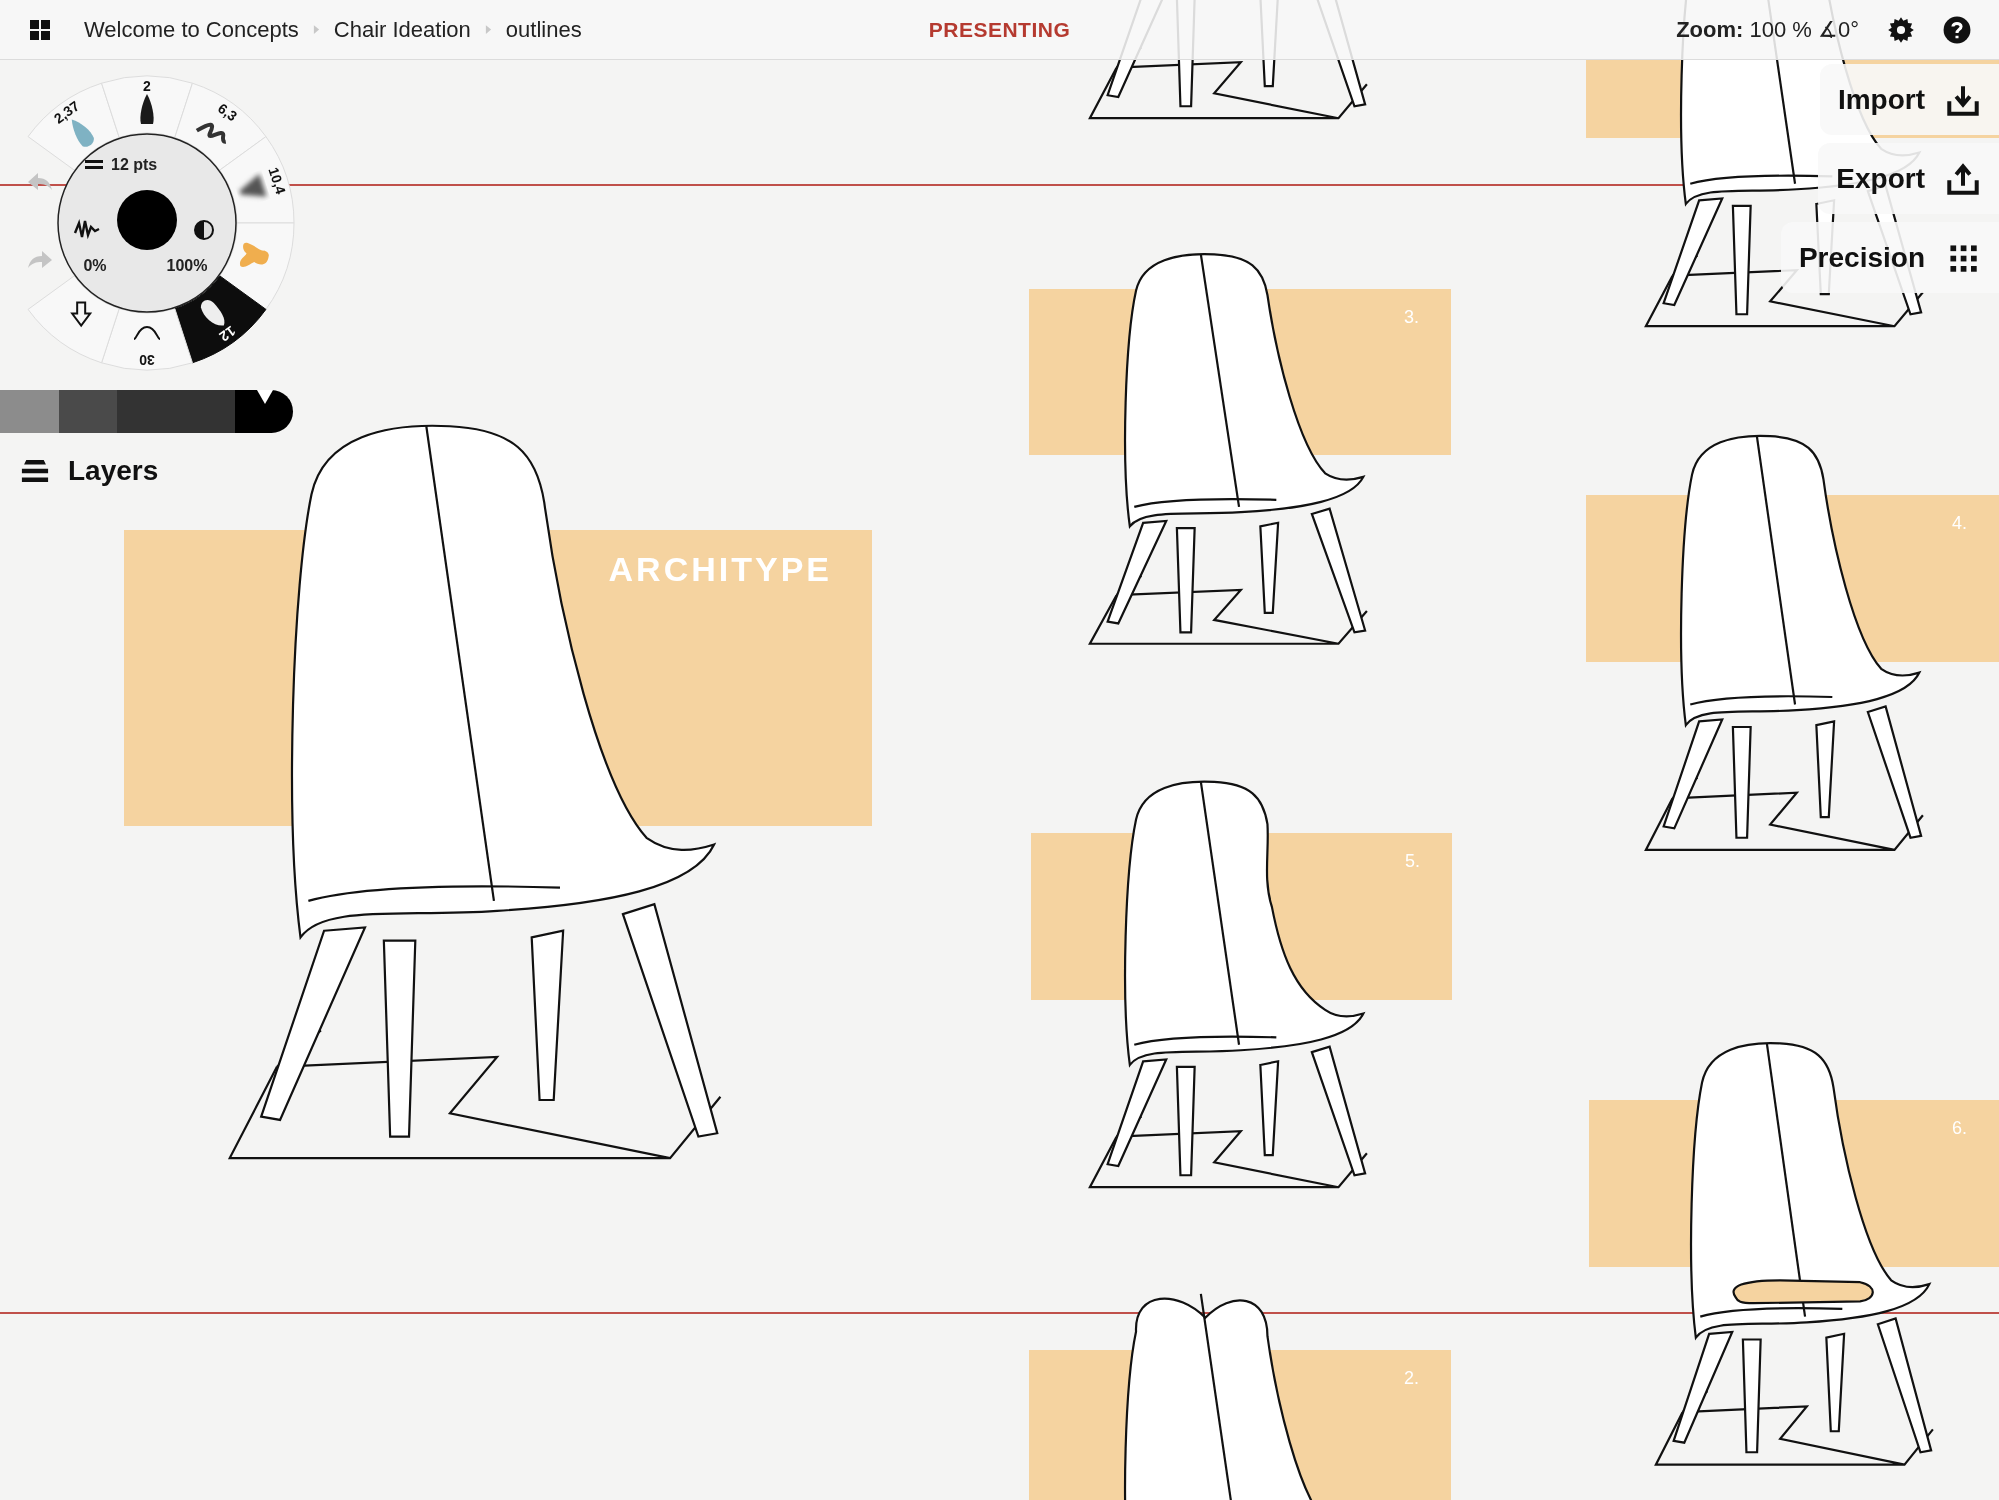 The height and width of the screenshot is (1500, 1999). What do you see at coordinates (999, 29) in the screenshot?
I see `presenting-label: PRESENTING` at bounding box center [999, 29].